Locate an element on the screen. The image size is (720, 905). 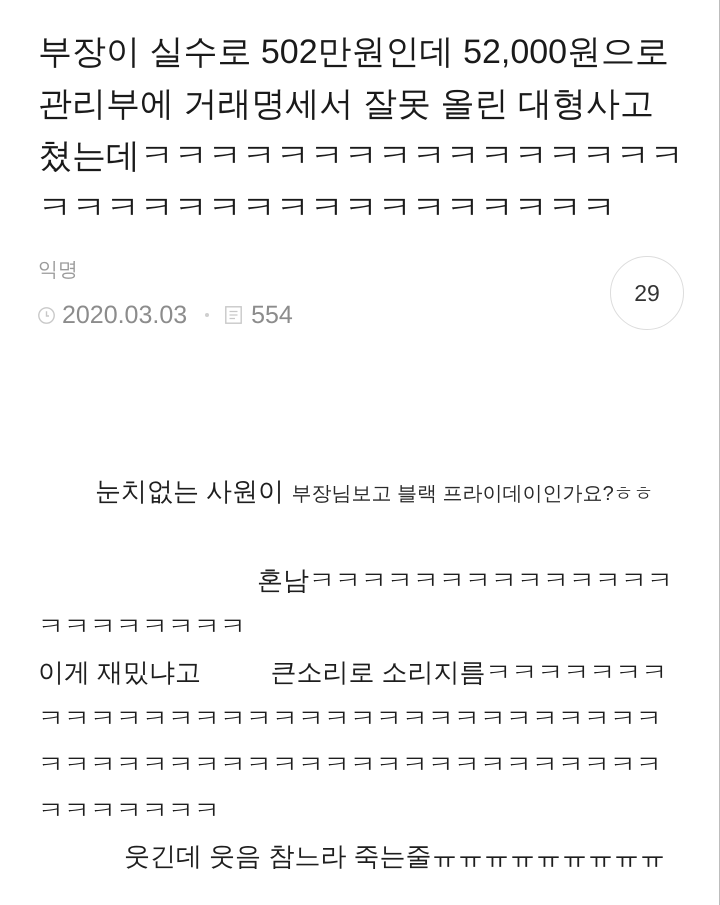
author-name: 익명 is located at coordinates (58, 270).